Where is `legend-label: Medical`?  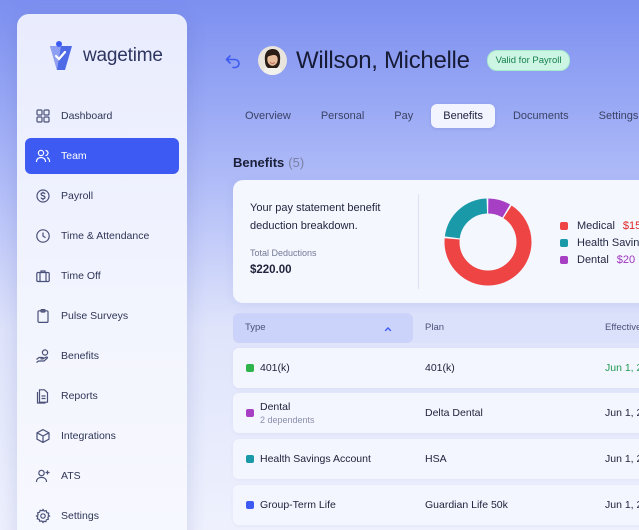 legend-label: Medical is located at coordinates (596, 225).